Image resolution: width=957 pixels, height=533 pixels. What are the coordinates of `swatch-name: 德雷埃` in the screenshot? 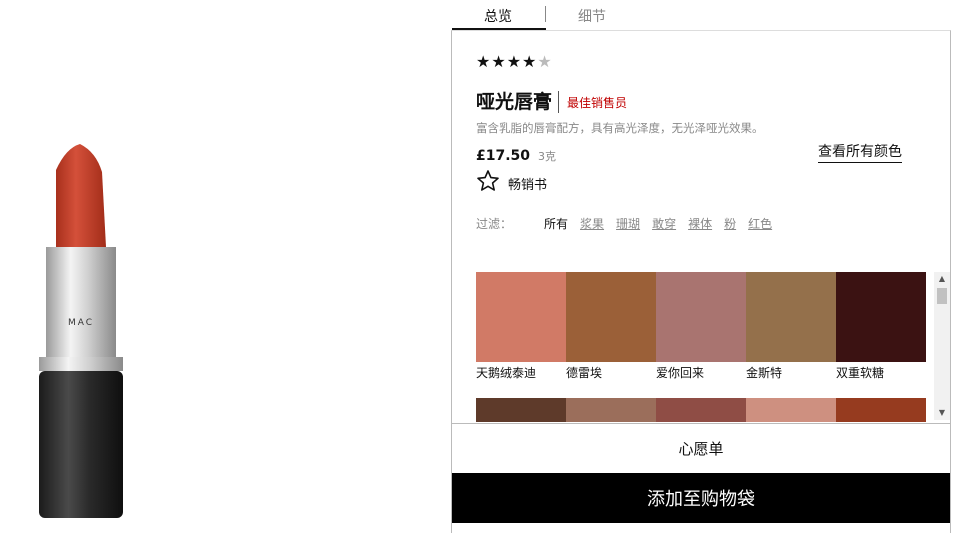 It's located at (584, 373).